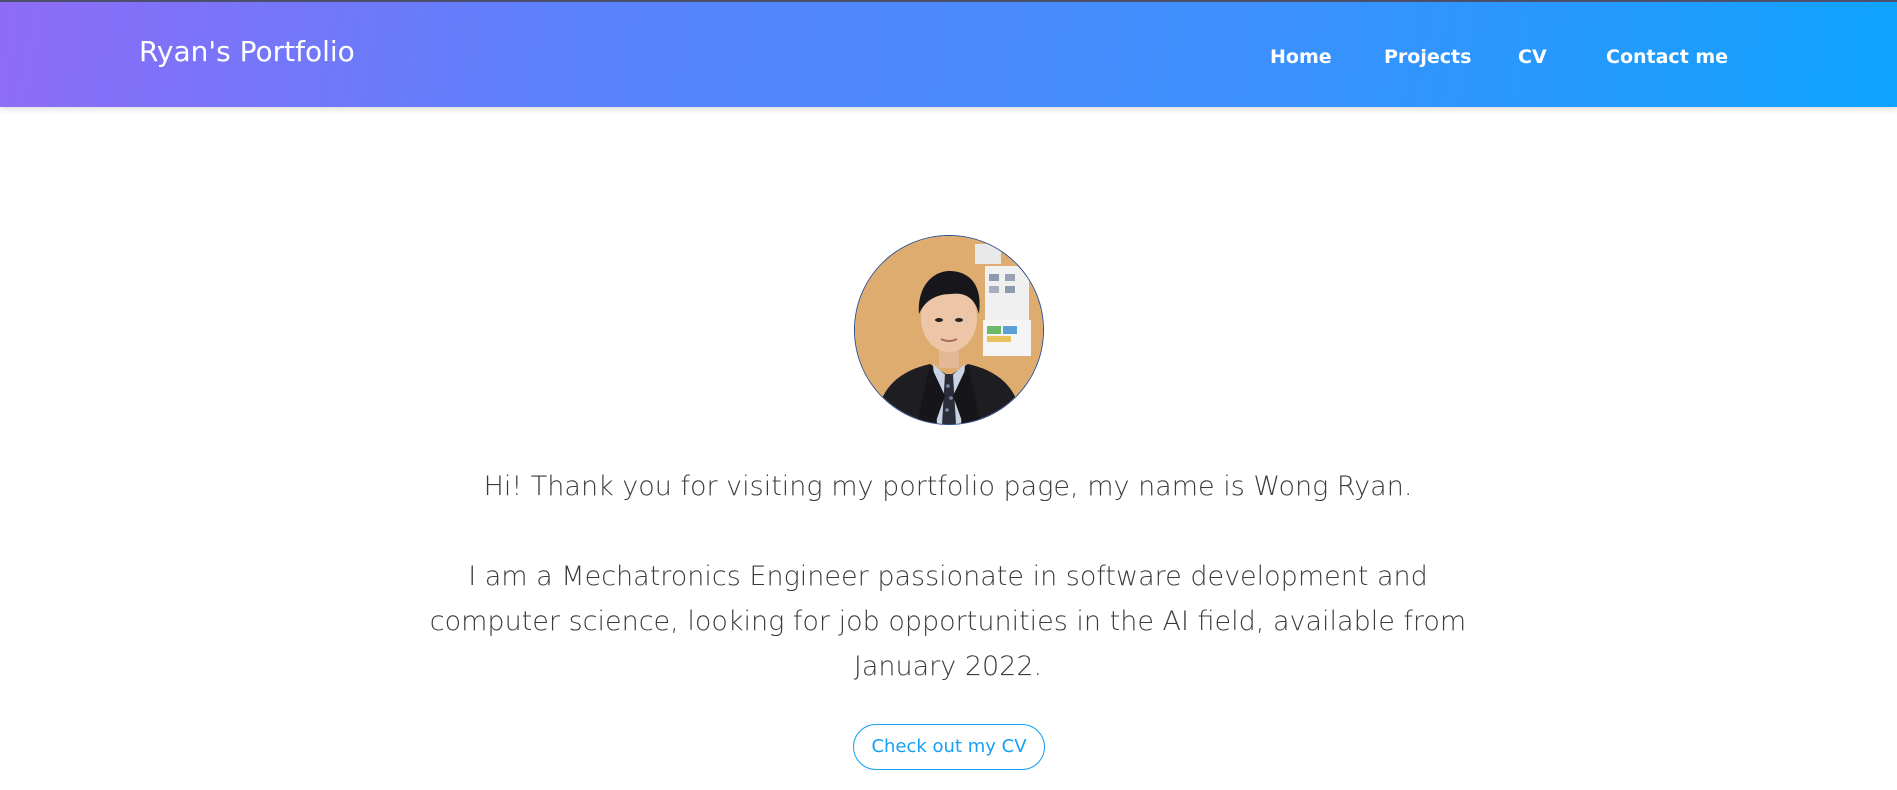 The image size is (1897, 790). I want to click on nav-link-home: Home, so click(1301, 57).